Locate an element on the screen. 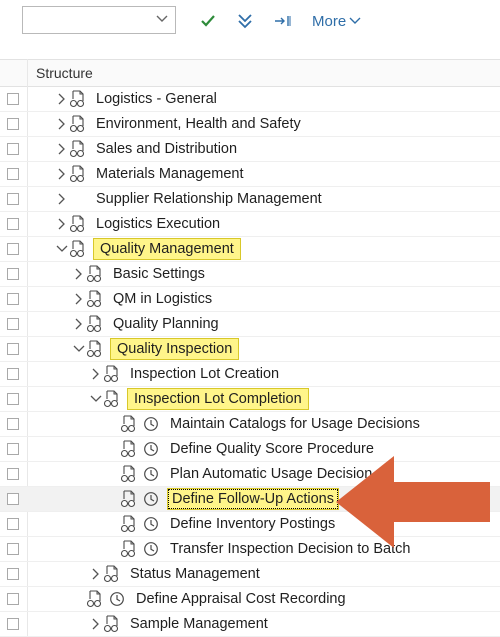 The image size is (500, 637). confirm-button is located at coordinates (208, 21).